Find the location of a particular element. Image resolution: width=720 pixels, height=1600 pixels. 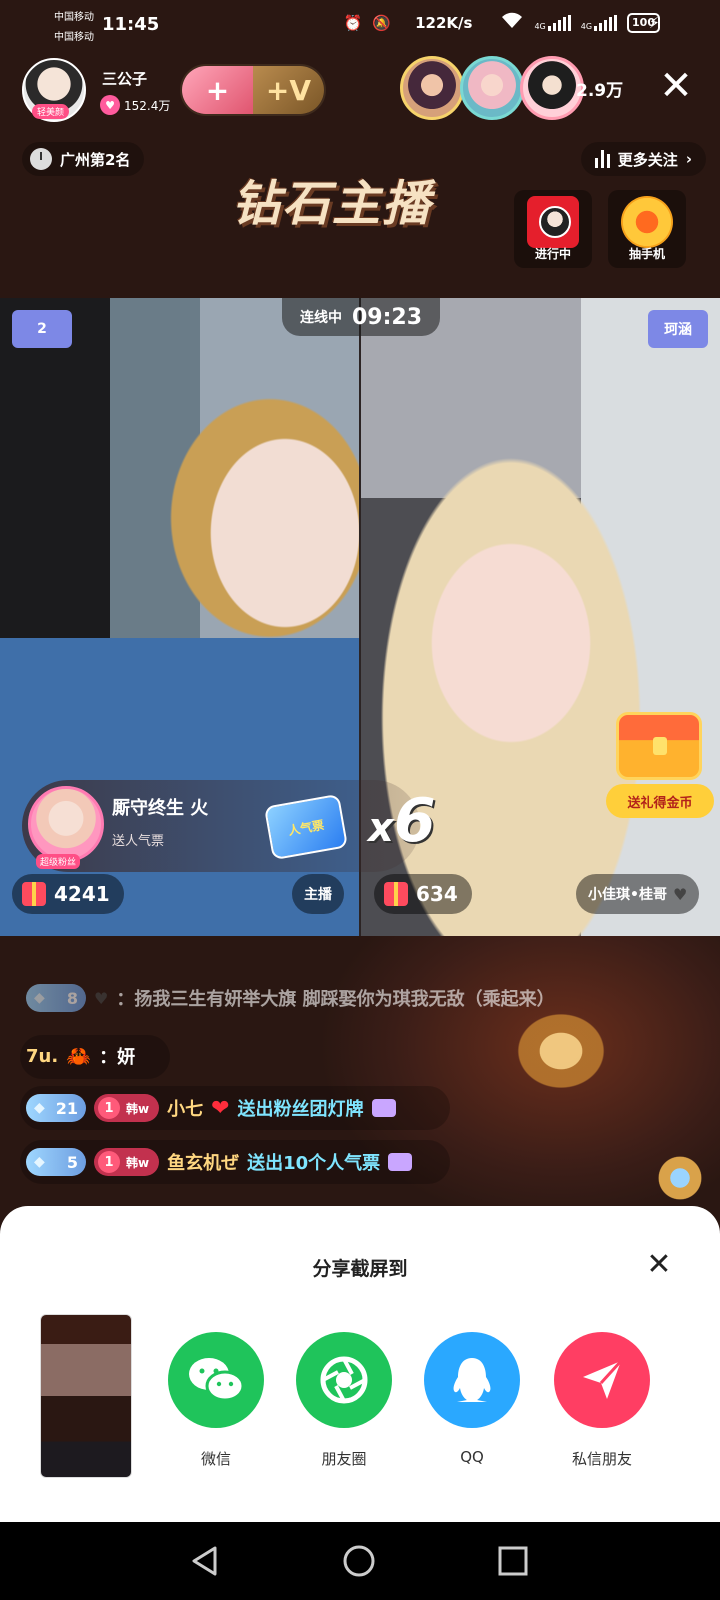

qq-penguin-icon is located at coordinates (472, 1380).